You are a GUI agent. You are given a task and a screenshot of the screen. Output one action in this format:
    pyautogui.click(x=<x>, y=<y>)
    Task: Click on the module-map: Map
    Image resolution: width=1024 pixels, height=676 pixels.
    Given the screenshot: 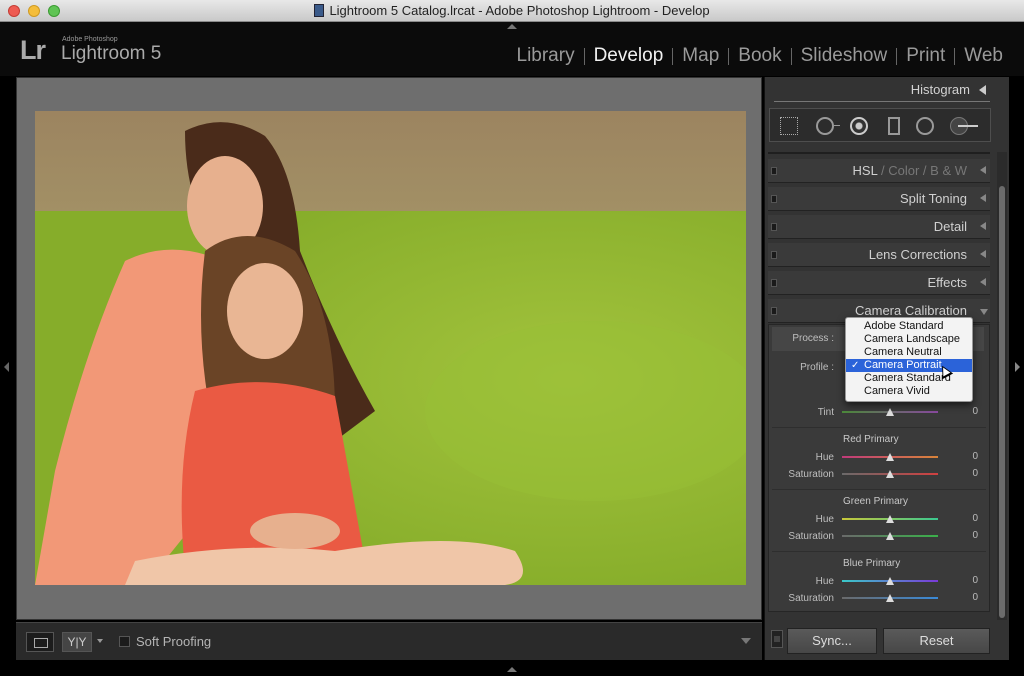 What is the action you would take?
    pyautogui.click(x=700, y=56)
    